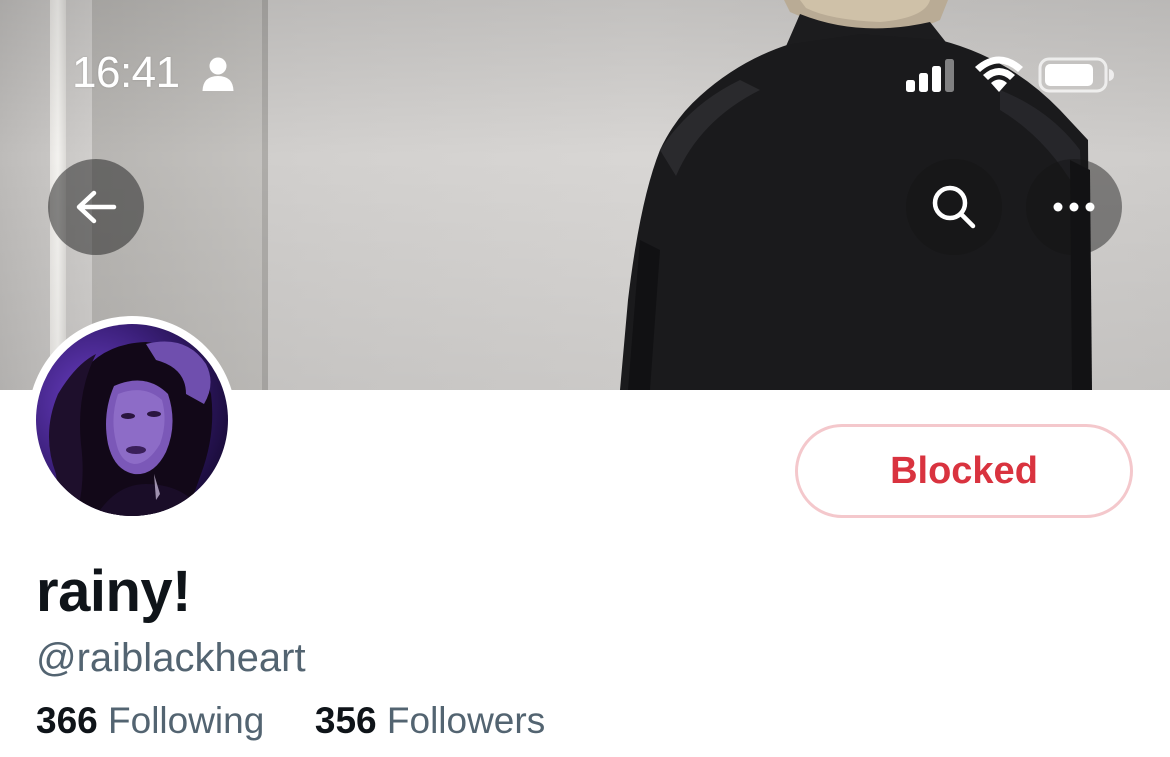 The width and height of the screenshot is (1170, 757). I want to click on search-icon, so click(954, 207).